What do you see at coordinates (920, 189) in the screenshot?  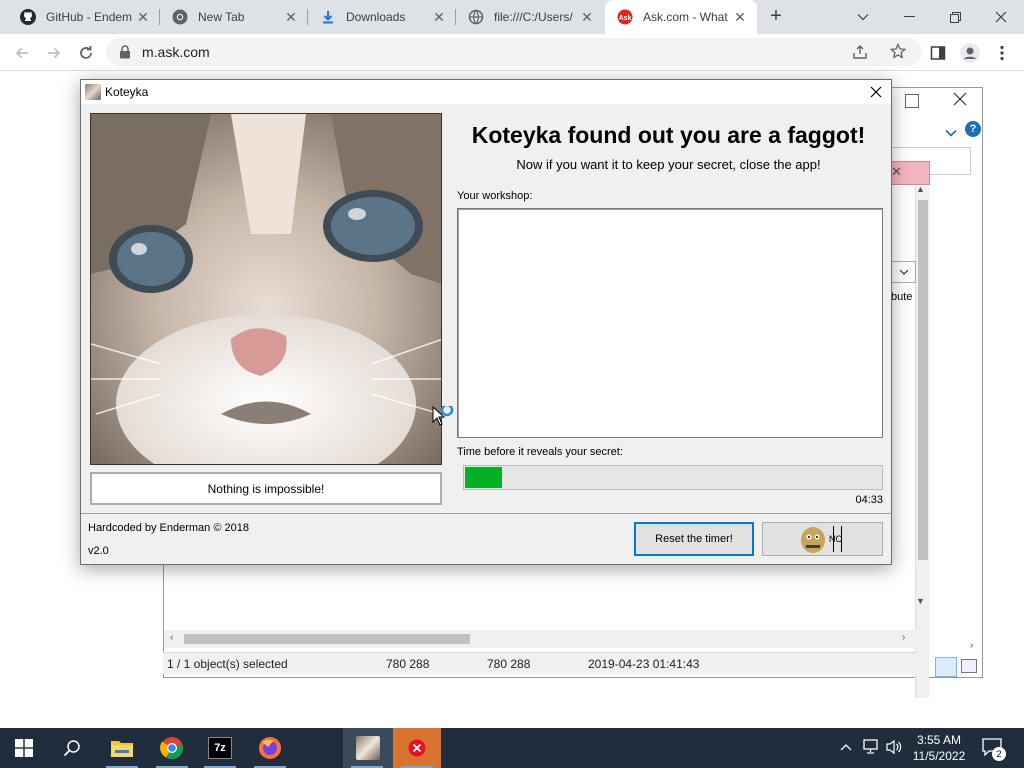 I see `scroll-up-icon: ▲` at bounding box center [920, 189].